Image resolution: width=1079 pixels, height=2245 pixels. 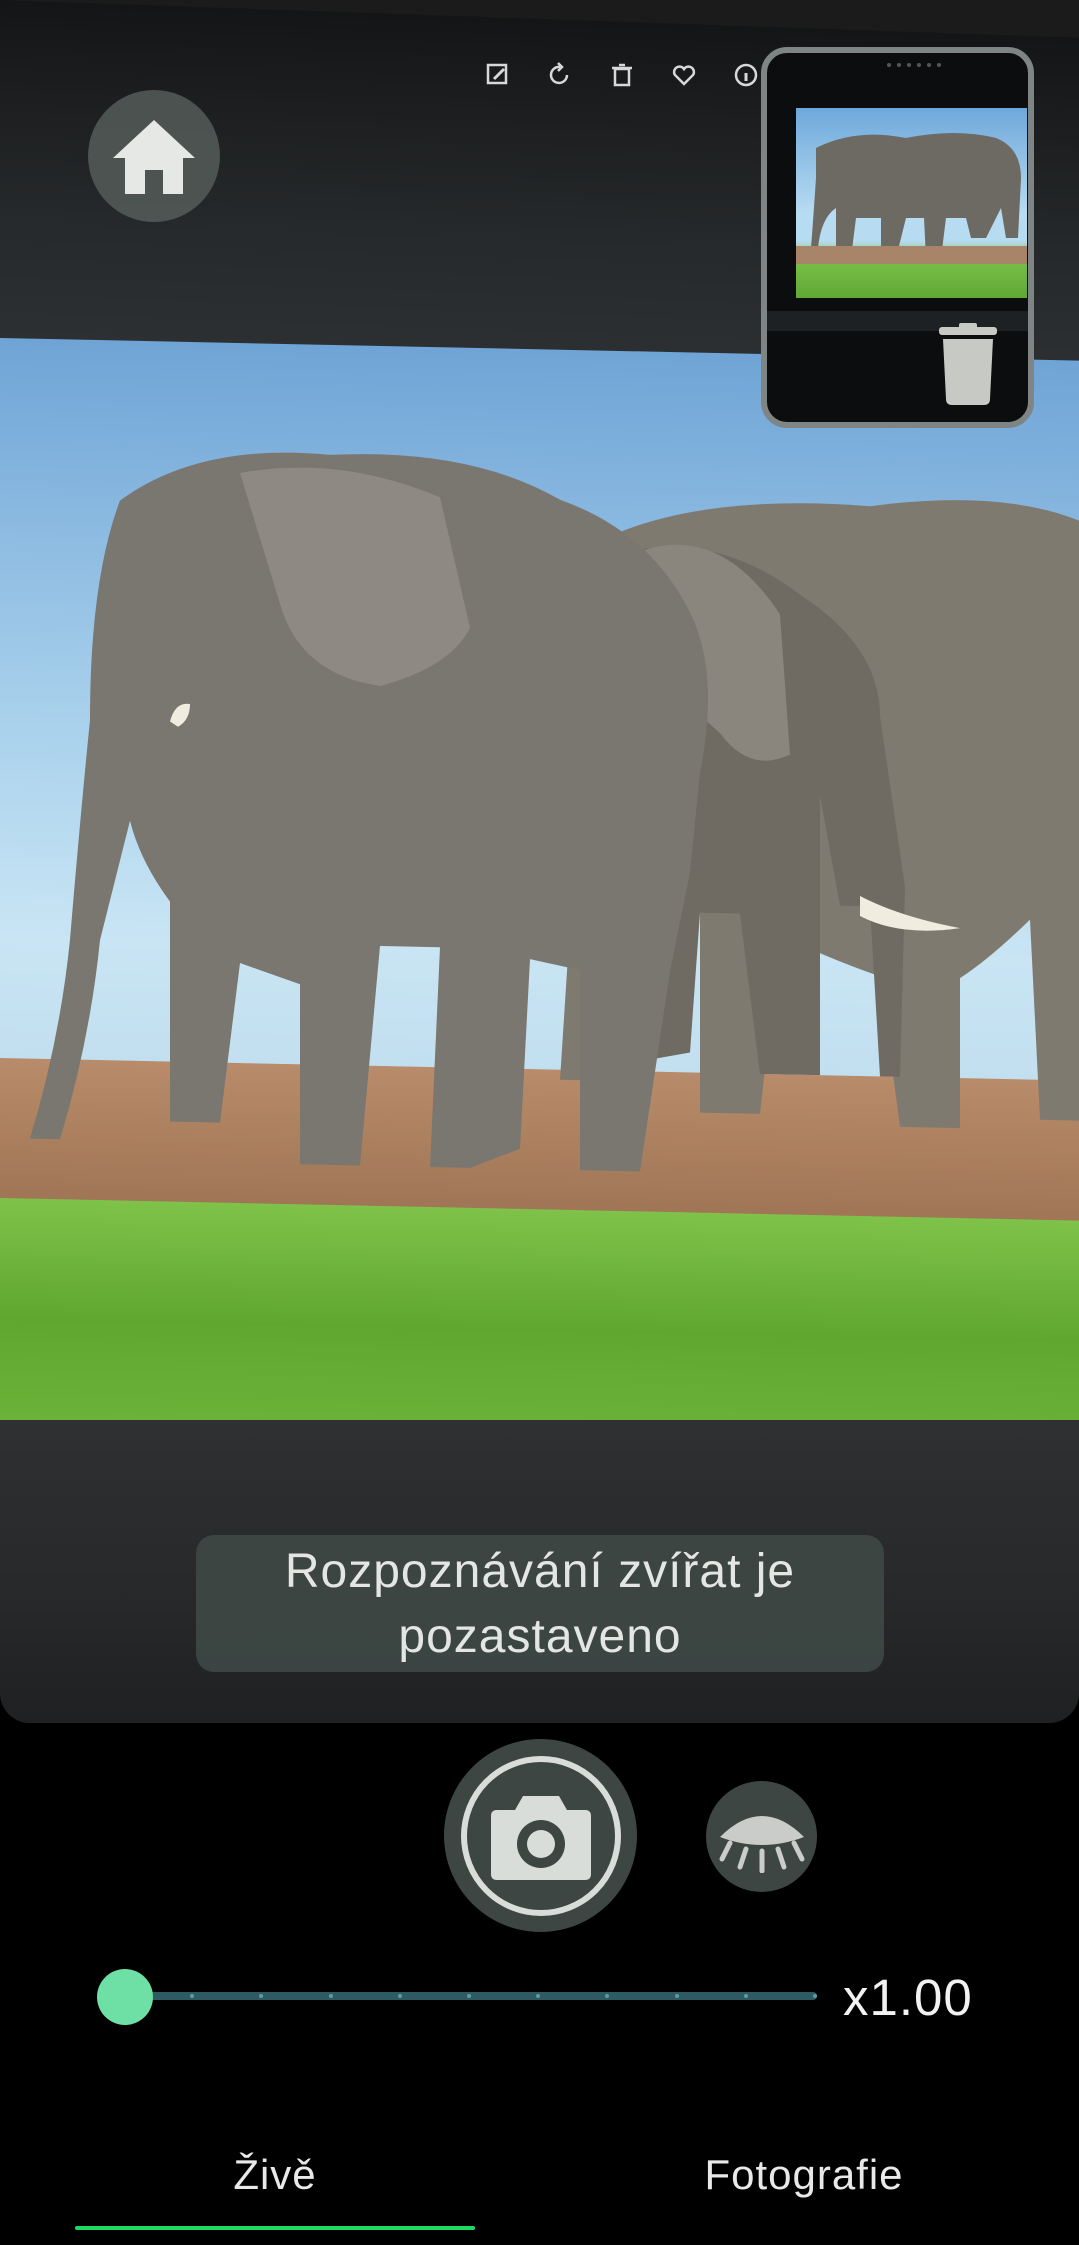 I want to click on rotate-icon, so click(x=560, y=75).